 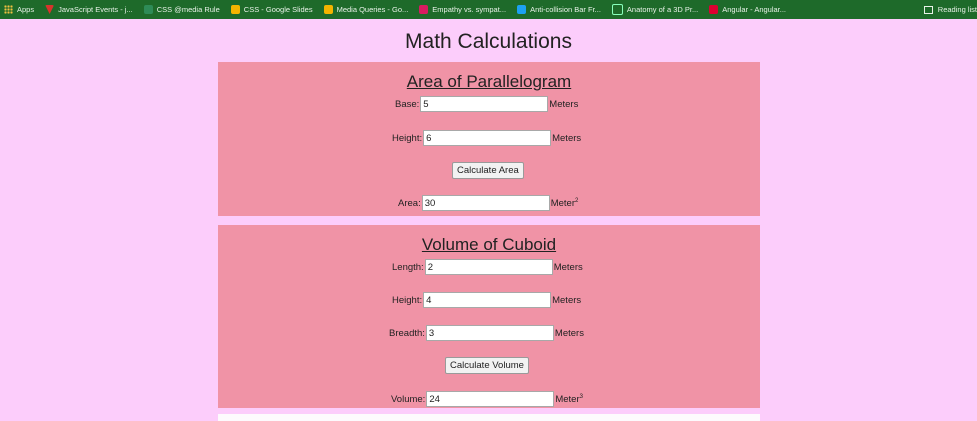 I want to click on breadth-unit: Meters, so click(x=569, y=333).